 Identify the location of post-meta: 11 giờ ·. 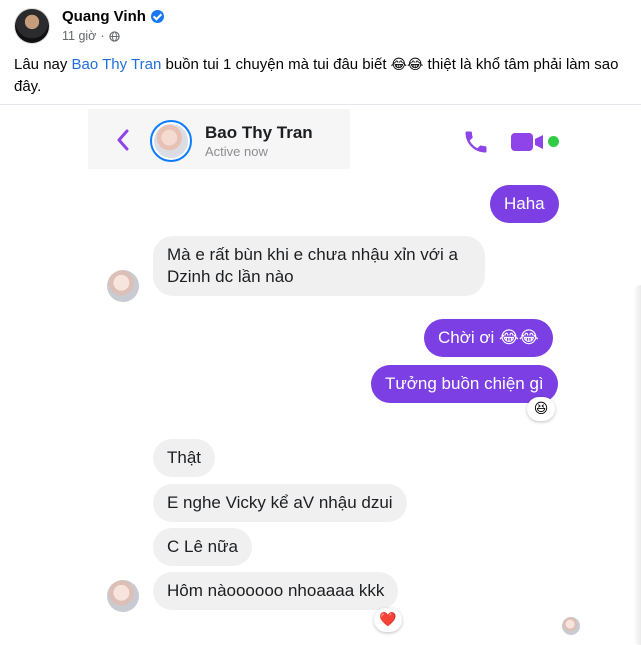
(91, 36).